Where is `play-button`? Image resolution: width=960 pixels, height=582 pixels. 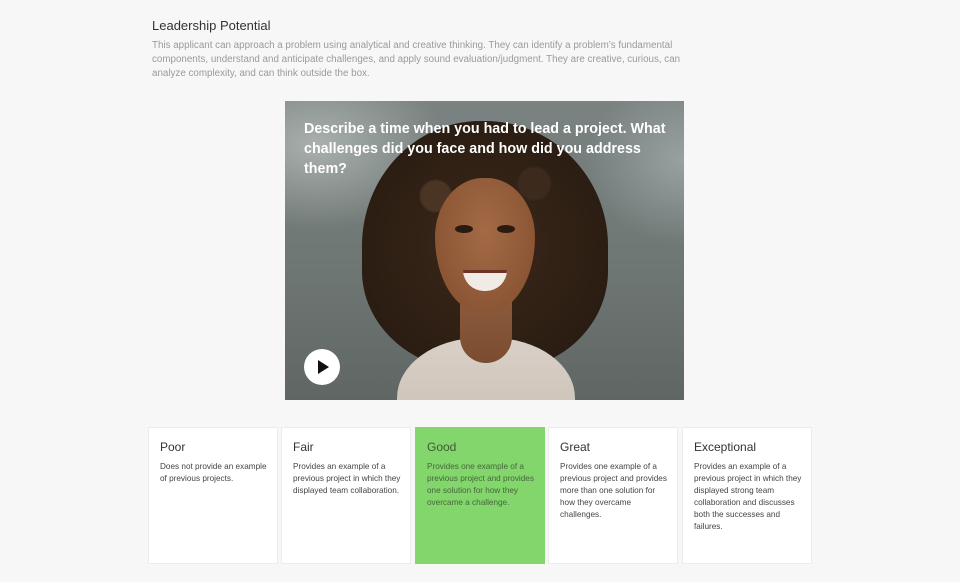
play-button is located at coordinates (322, 367).